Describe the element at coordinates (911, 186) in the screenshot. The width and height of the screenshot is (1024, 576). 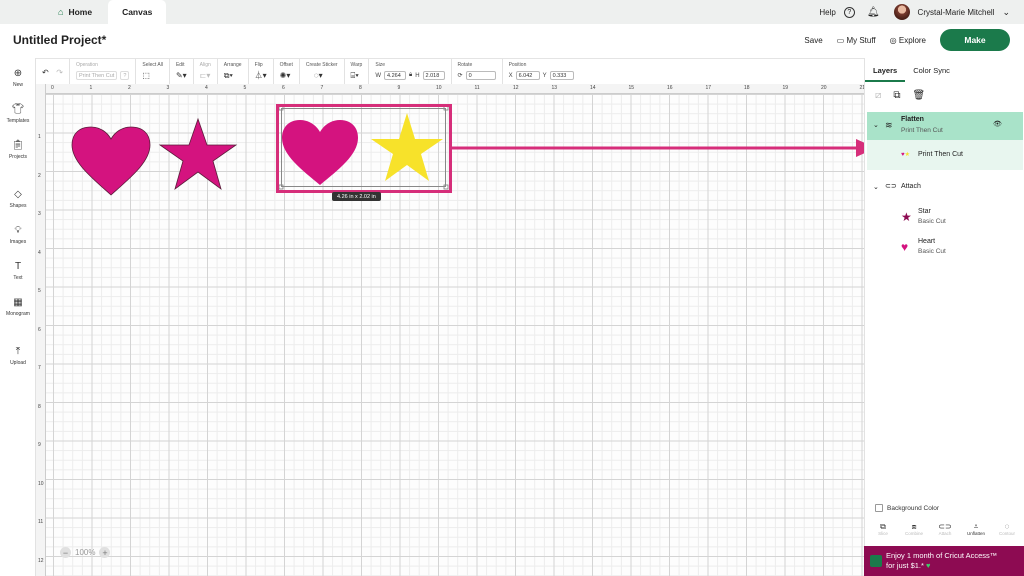
I see `layer-attach-name: Attach` at that location.